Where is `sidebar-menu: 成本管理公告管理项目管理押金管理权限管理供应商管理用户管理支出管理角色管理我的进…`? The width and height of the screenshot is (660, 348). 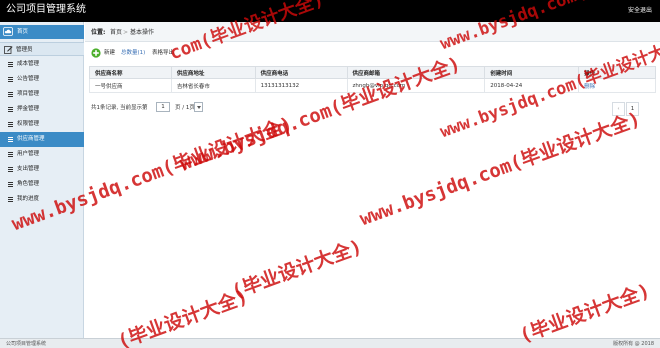 sidebar-menu: 成本管理公告管理项目管理押金管理权限管理供应商管理用户管理支出管理角色管理我的进… is located at coordinates (42, 132).